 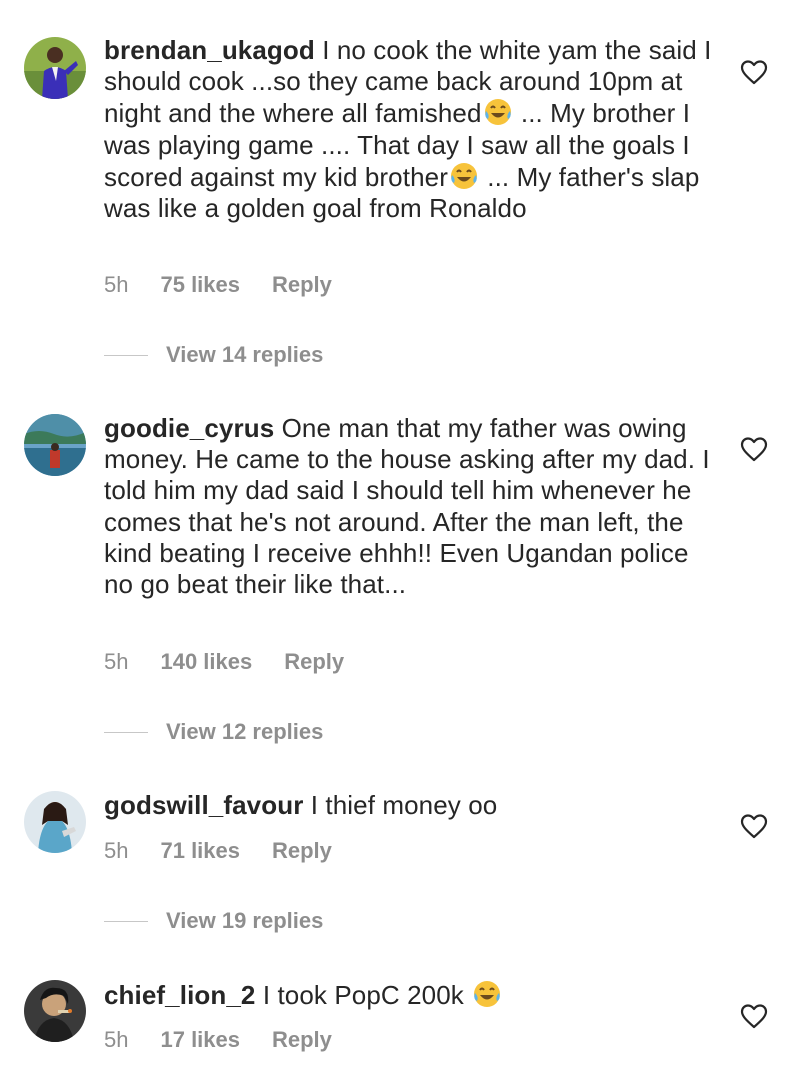 I want to click on comment-username: chief_lion_2, so click(x=179, y=995).